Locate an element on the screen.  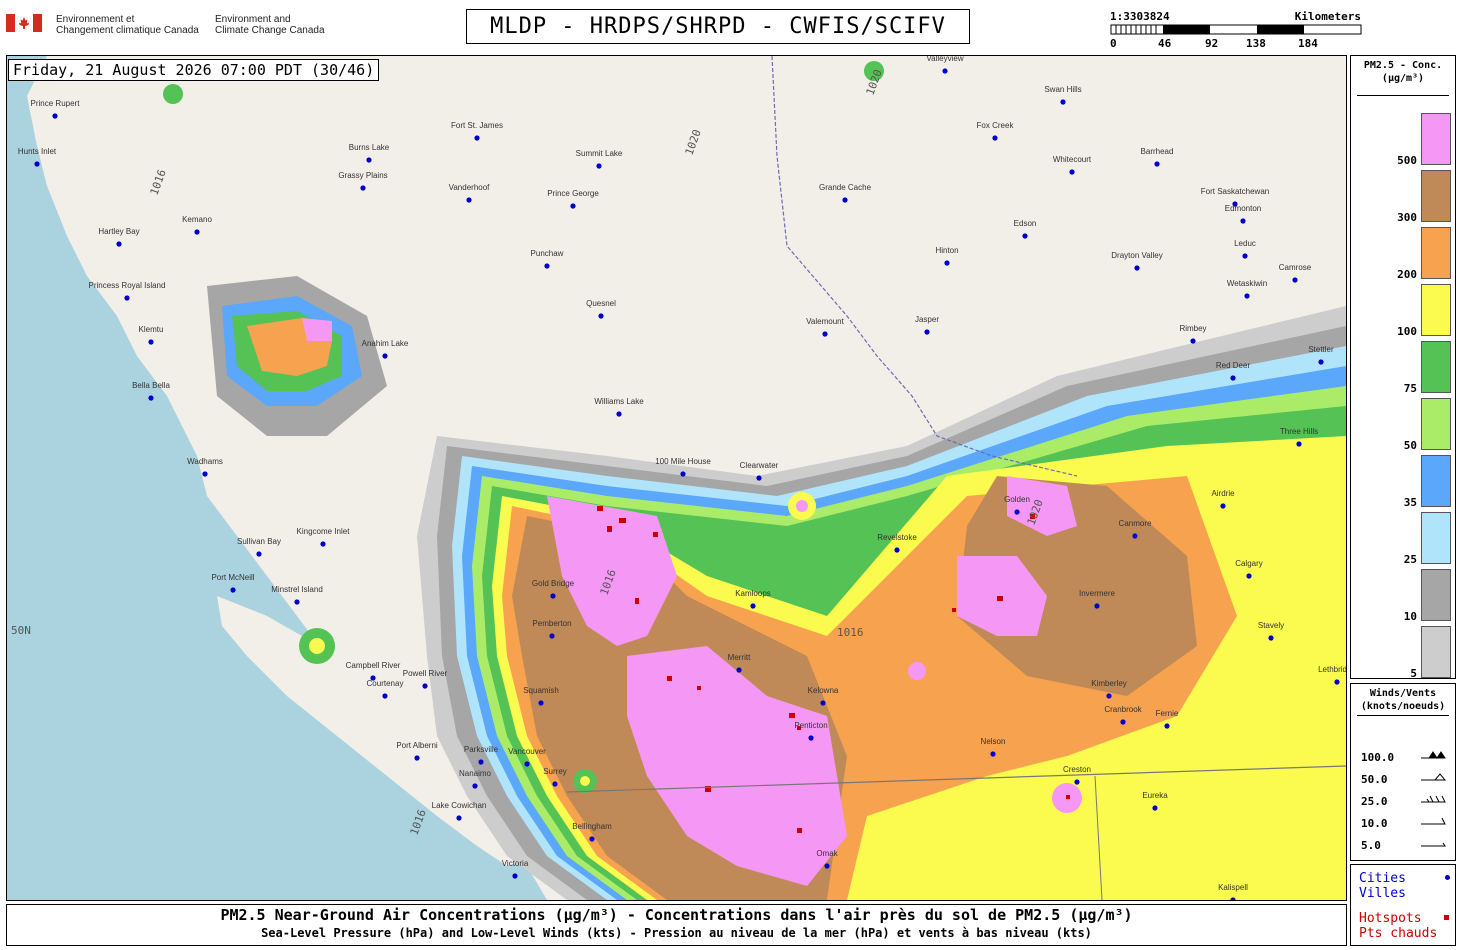
city-label: Bella Bella is located at coordinates (151, 385).